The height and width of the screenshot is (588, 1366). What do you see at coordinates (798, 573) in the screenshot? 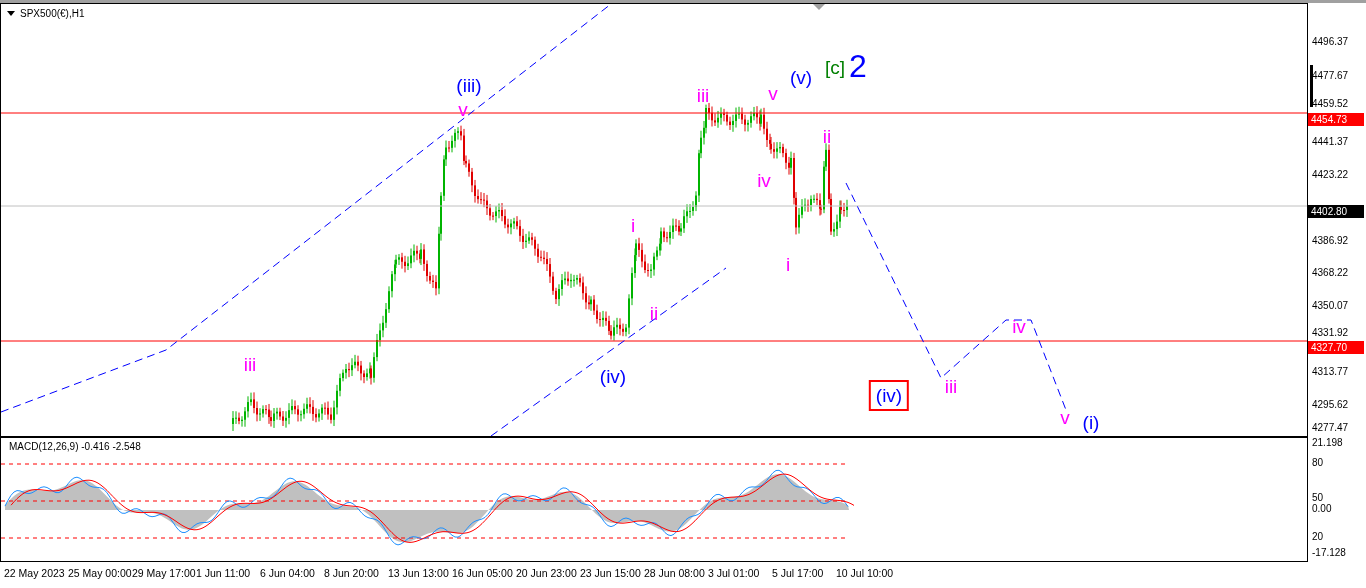
I see `time-tick: 5 Jul 17:00` at bounding box center [798, 573].